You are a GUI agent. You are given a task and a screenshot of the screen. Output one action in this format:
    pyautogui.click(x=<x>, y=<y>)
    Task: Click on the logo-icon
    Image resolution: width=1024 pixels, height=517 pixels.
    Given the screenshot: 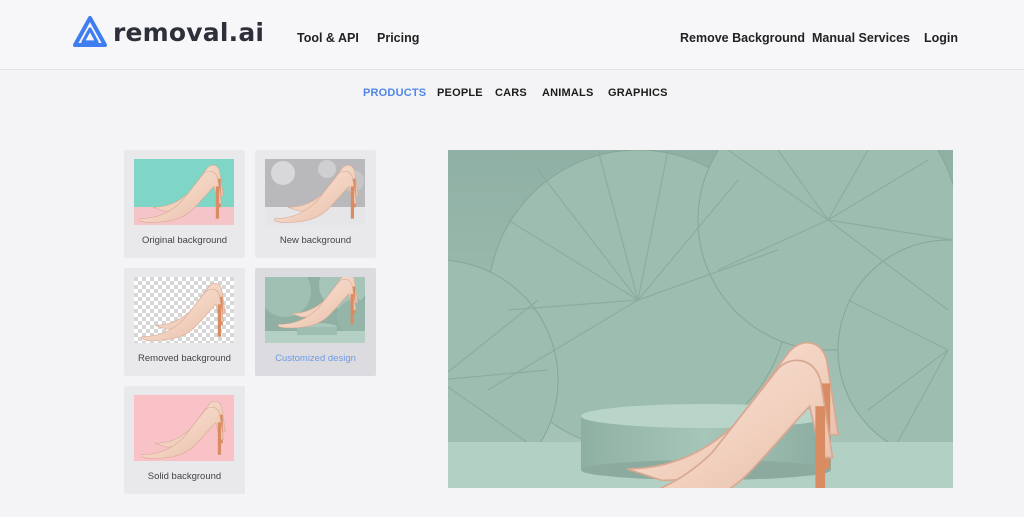 What is the action you would take?
    pyautogui.click(x=90, y=31)
    